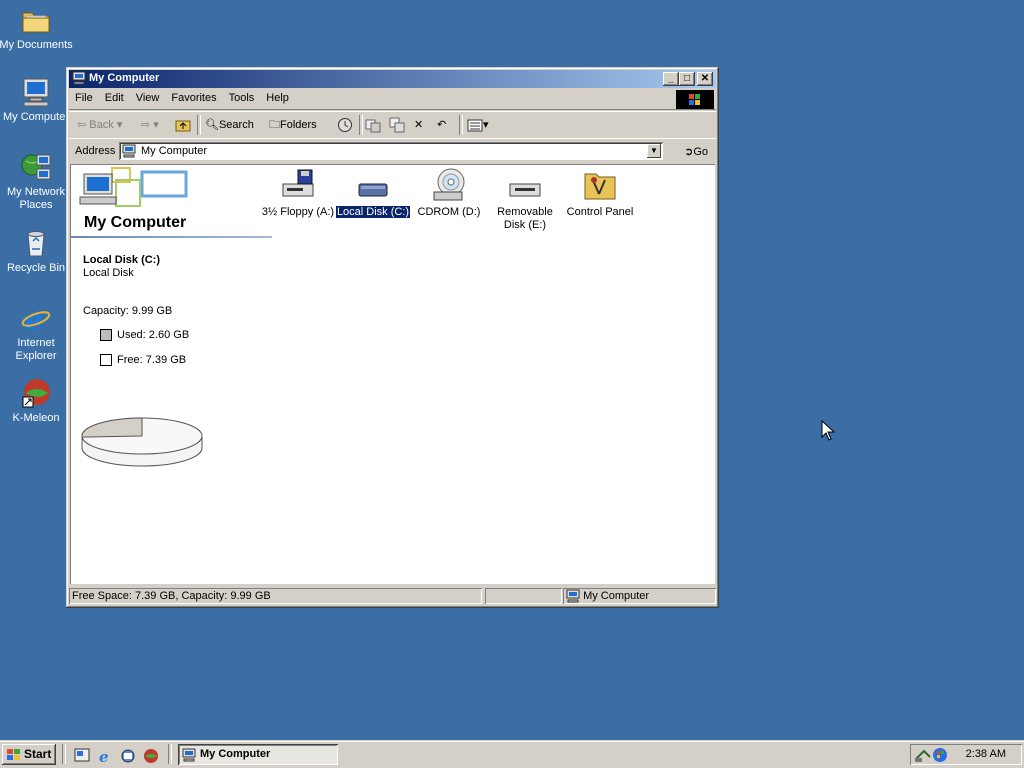 The width and height of the screenshot is (1024, 768). Describe the element at coordinates (985, 754) in the screenshot. I see `clock: 2:38 AM` at that location.